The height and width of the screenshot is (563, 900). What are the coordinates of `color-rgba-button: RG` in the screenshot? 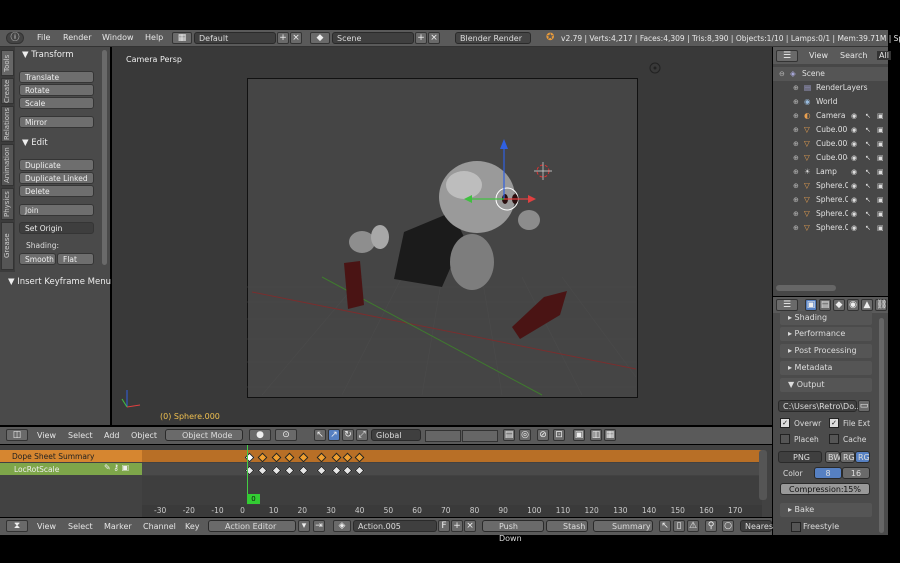 It's located at (862, 457).